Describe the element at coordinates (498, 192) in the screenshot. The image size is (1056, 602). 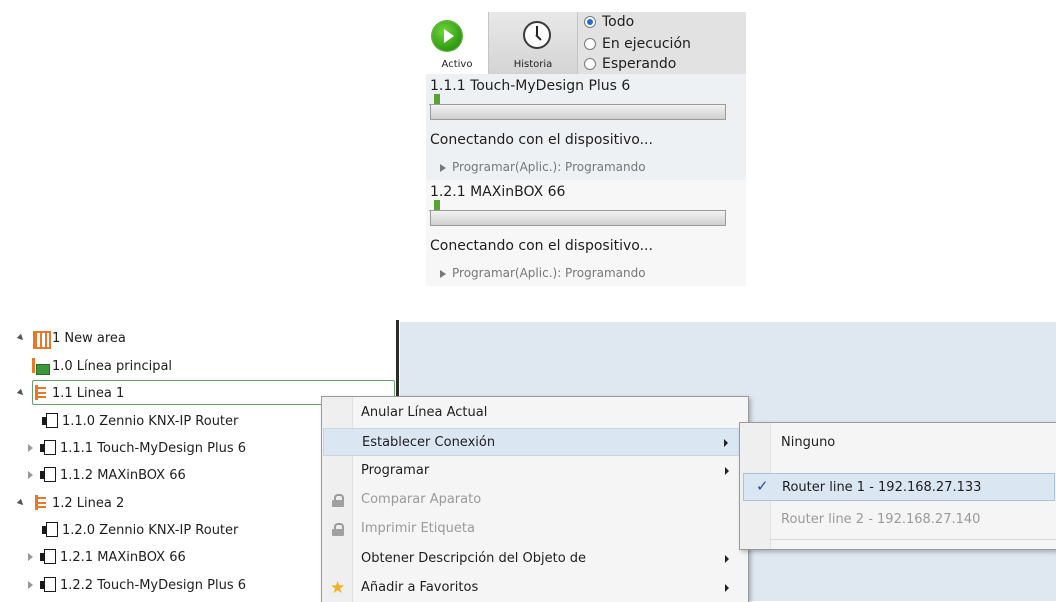
I see `job-title: 1.2.1 MAXinBOX 66` at that location.